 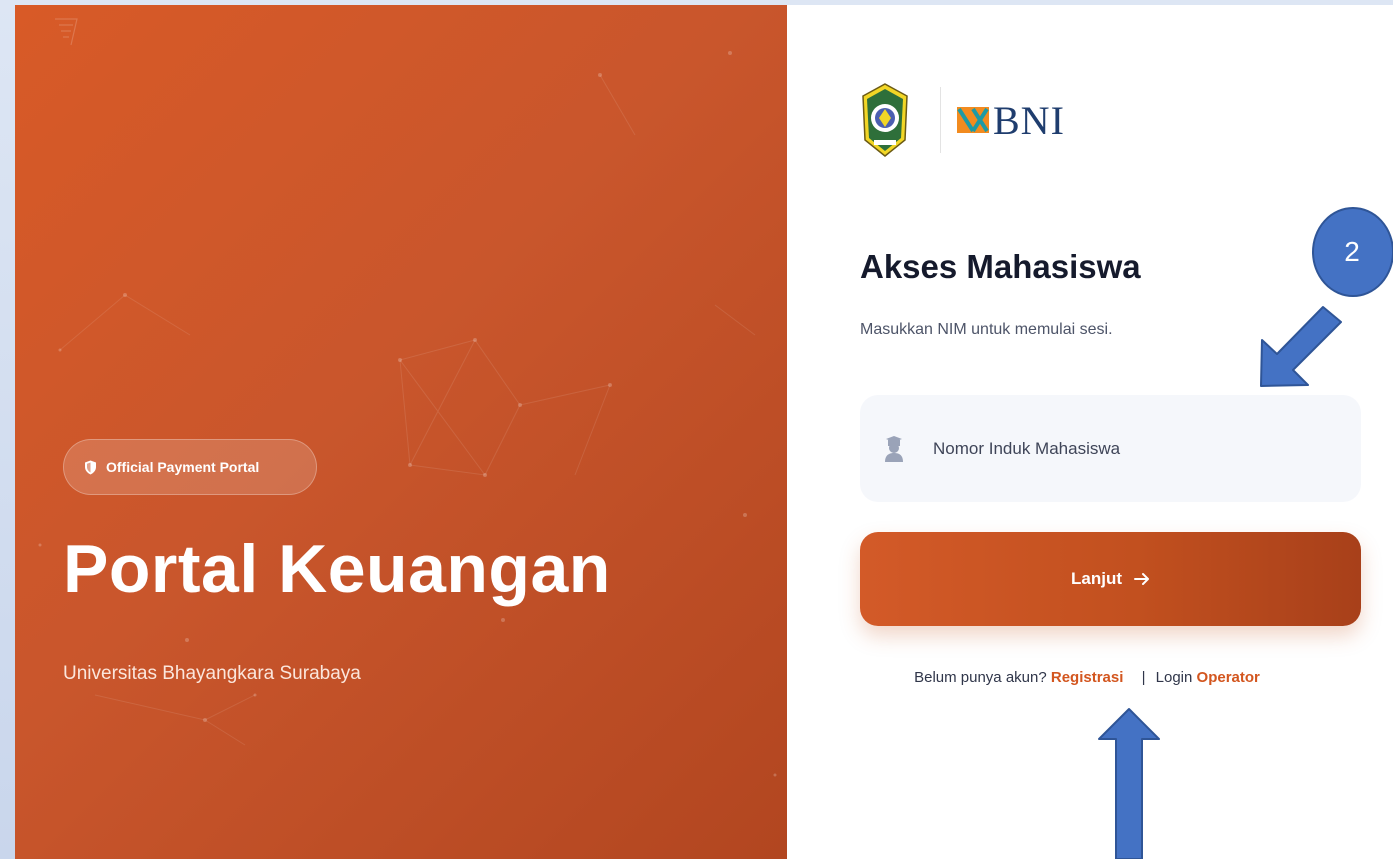 I want to click on no-account-text: Belum punya akun?, so click(x=980, y=677).